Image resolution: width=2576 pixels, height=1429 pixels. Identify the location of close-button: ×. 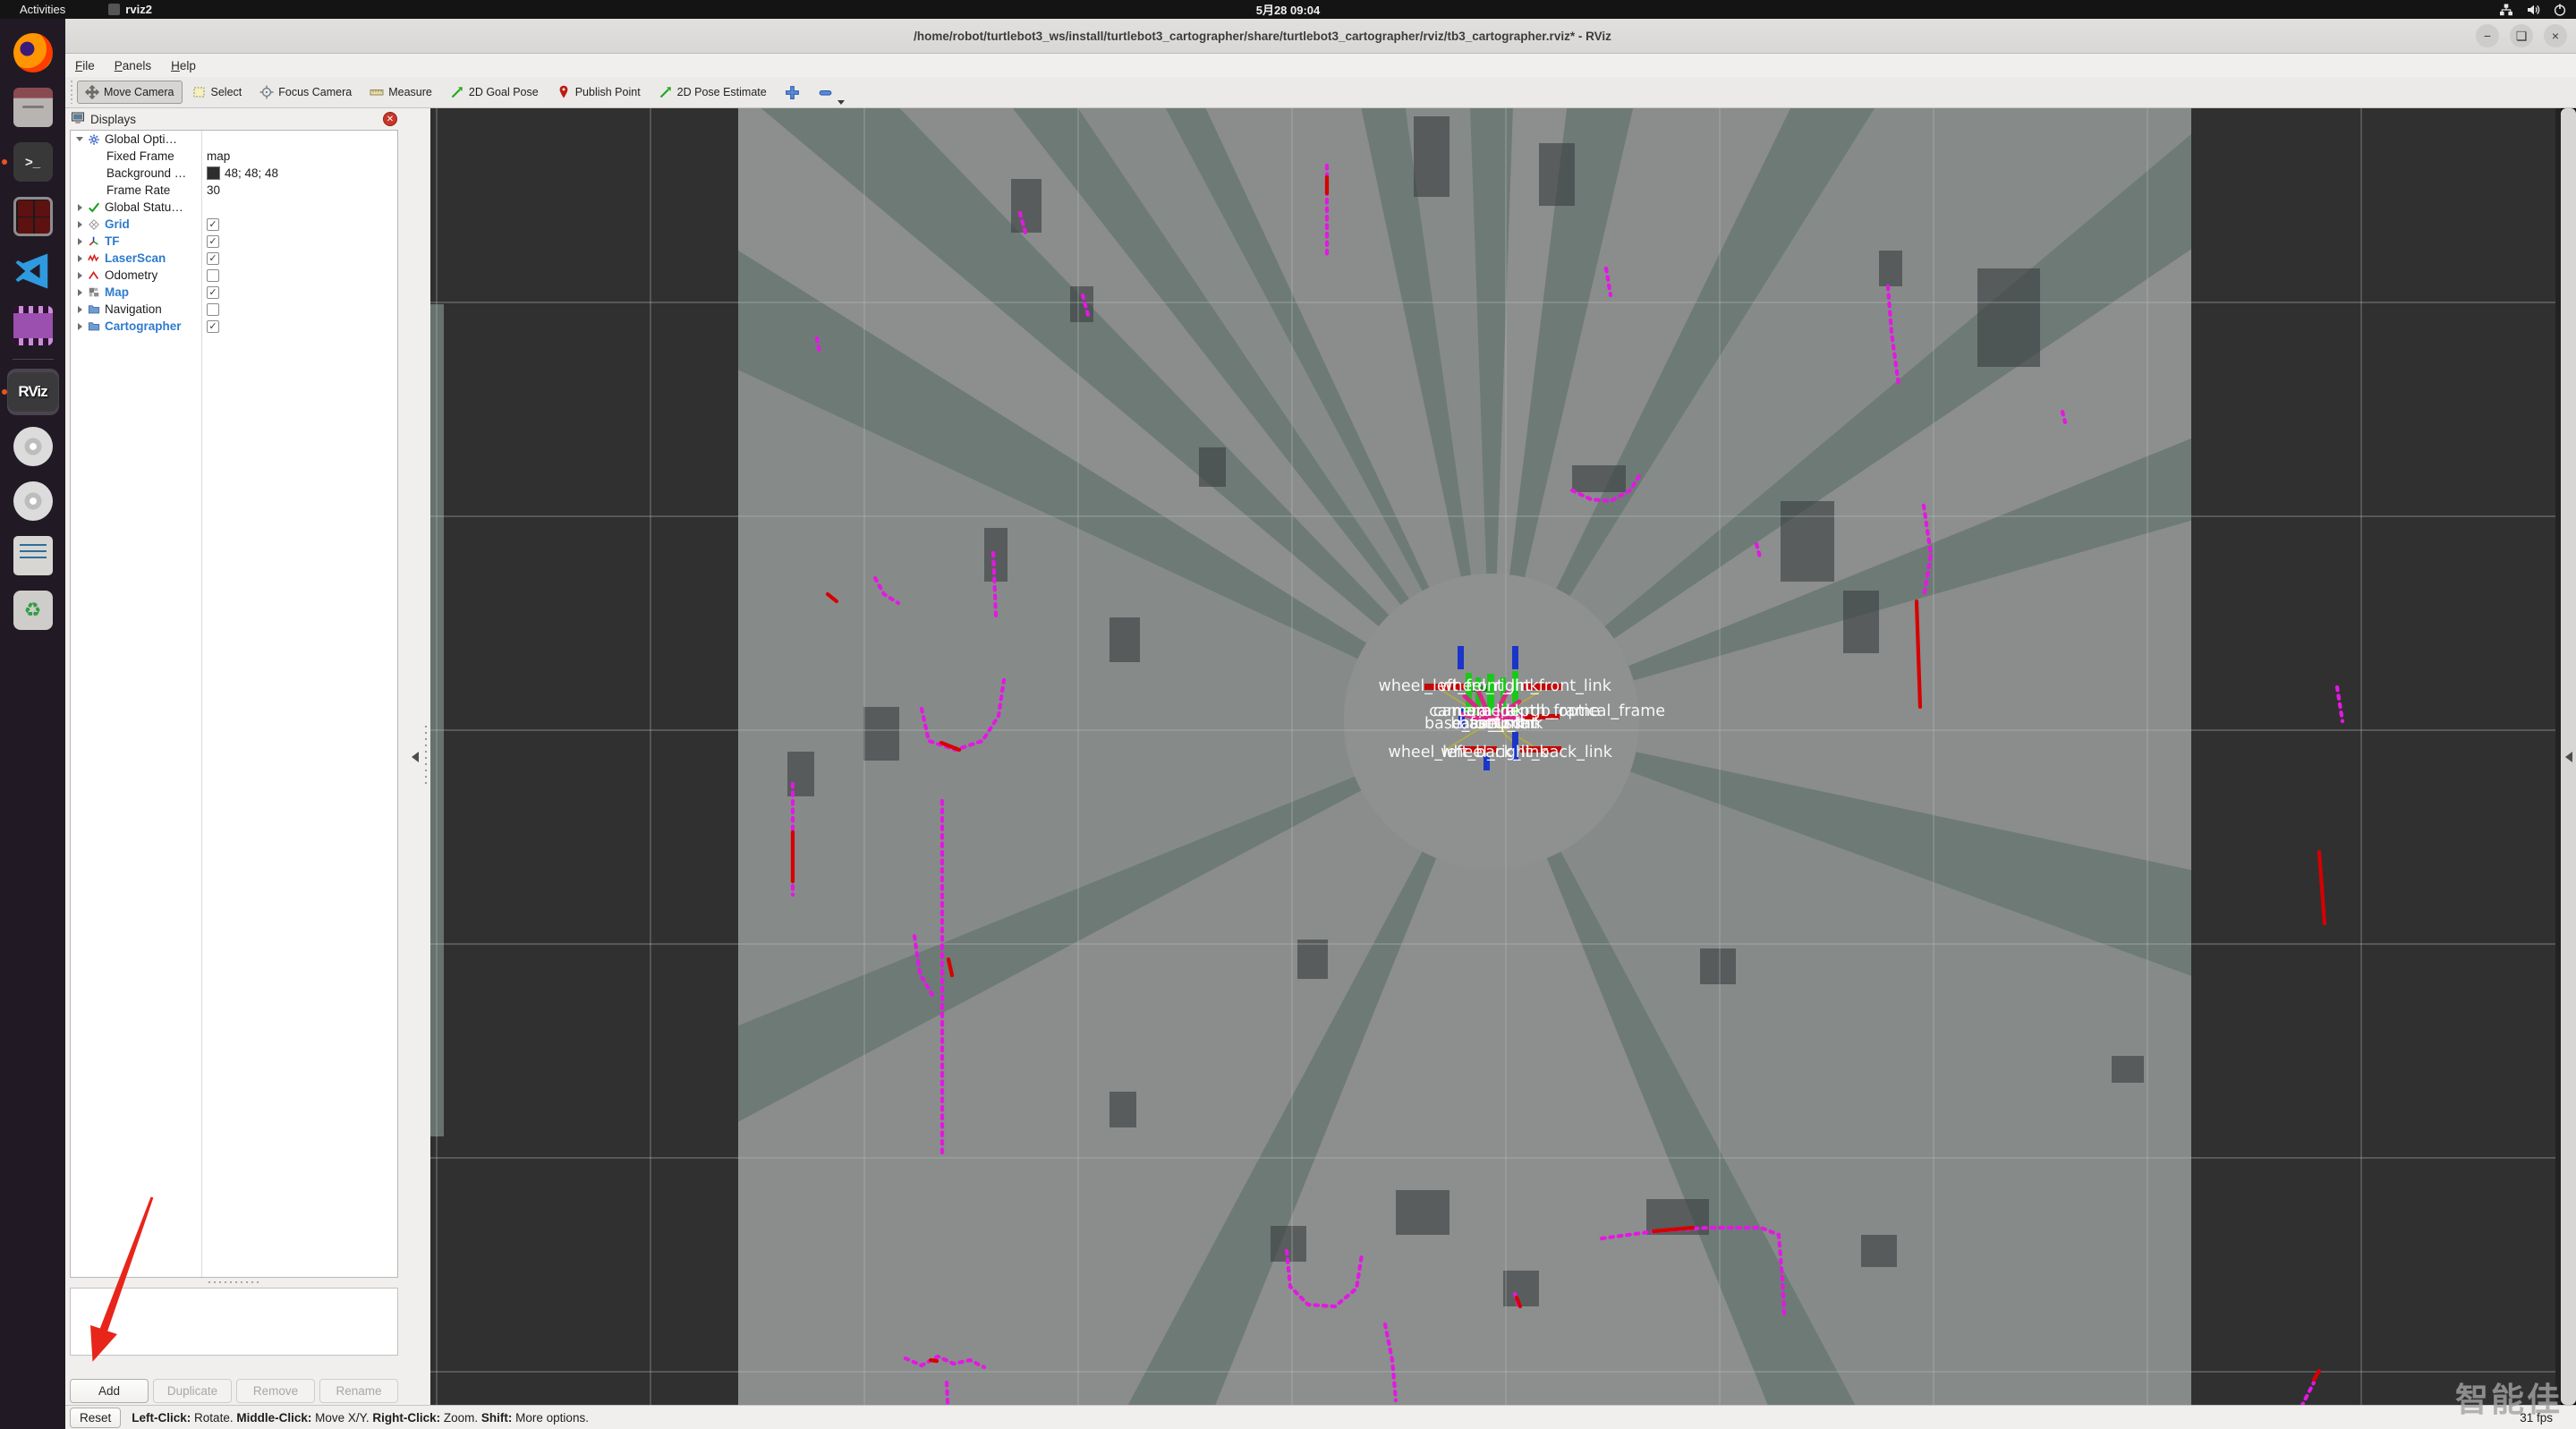
(2555, 35).